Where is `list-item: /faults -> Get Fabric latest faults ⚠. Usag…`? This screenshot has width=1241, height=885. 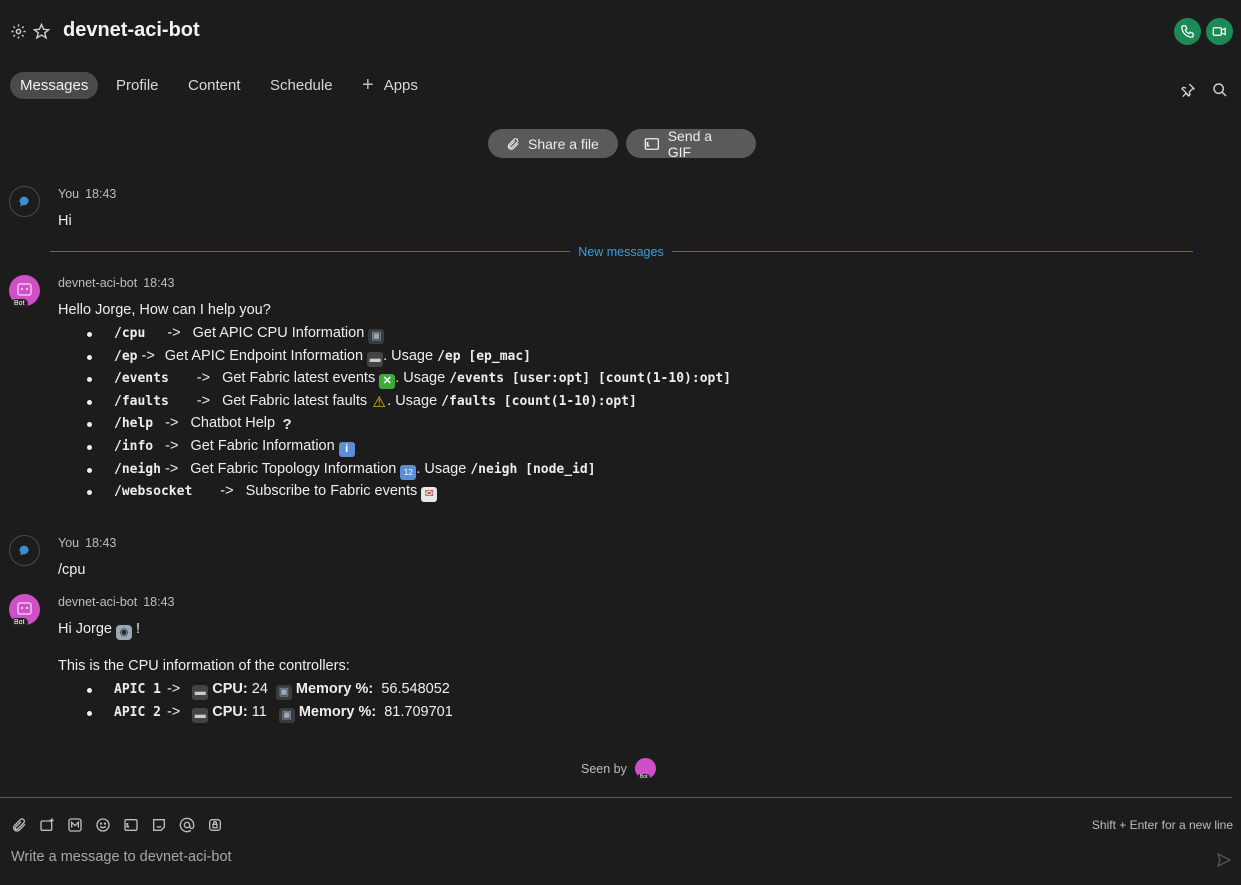 list-item: /faults -> Get Fabric latest faults ⚠. Usag… is located at coordinates (409, 401).